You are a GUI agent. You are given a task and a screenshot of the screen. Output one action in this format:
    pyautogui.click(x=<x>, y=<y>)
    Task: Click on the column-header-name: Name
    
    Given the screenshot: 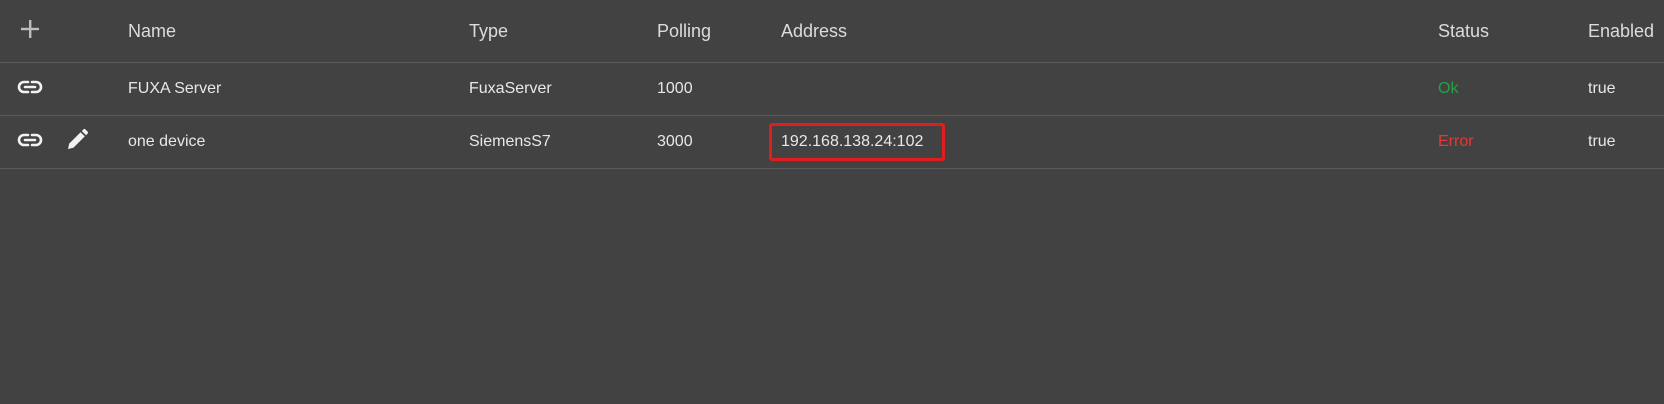 What is the action you would take?
    pyautogui.click(x=152, y=31)
    